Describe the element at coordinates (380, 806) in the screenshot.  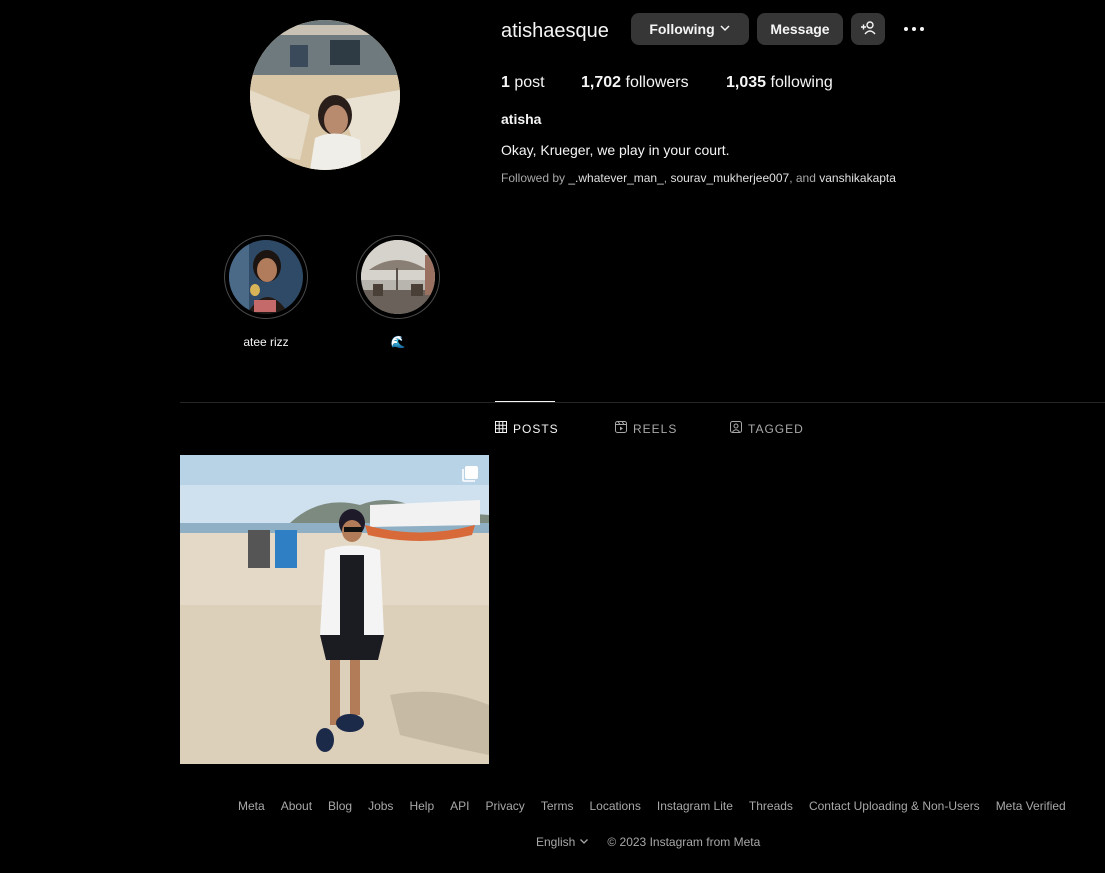
I see `footer-link: Jobs` at that location.